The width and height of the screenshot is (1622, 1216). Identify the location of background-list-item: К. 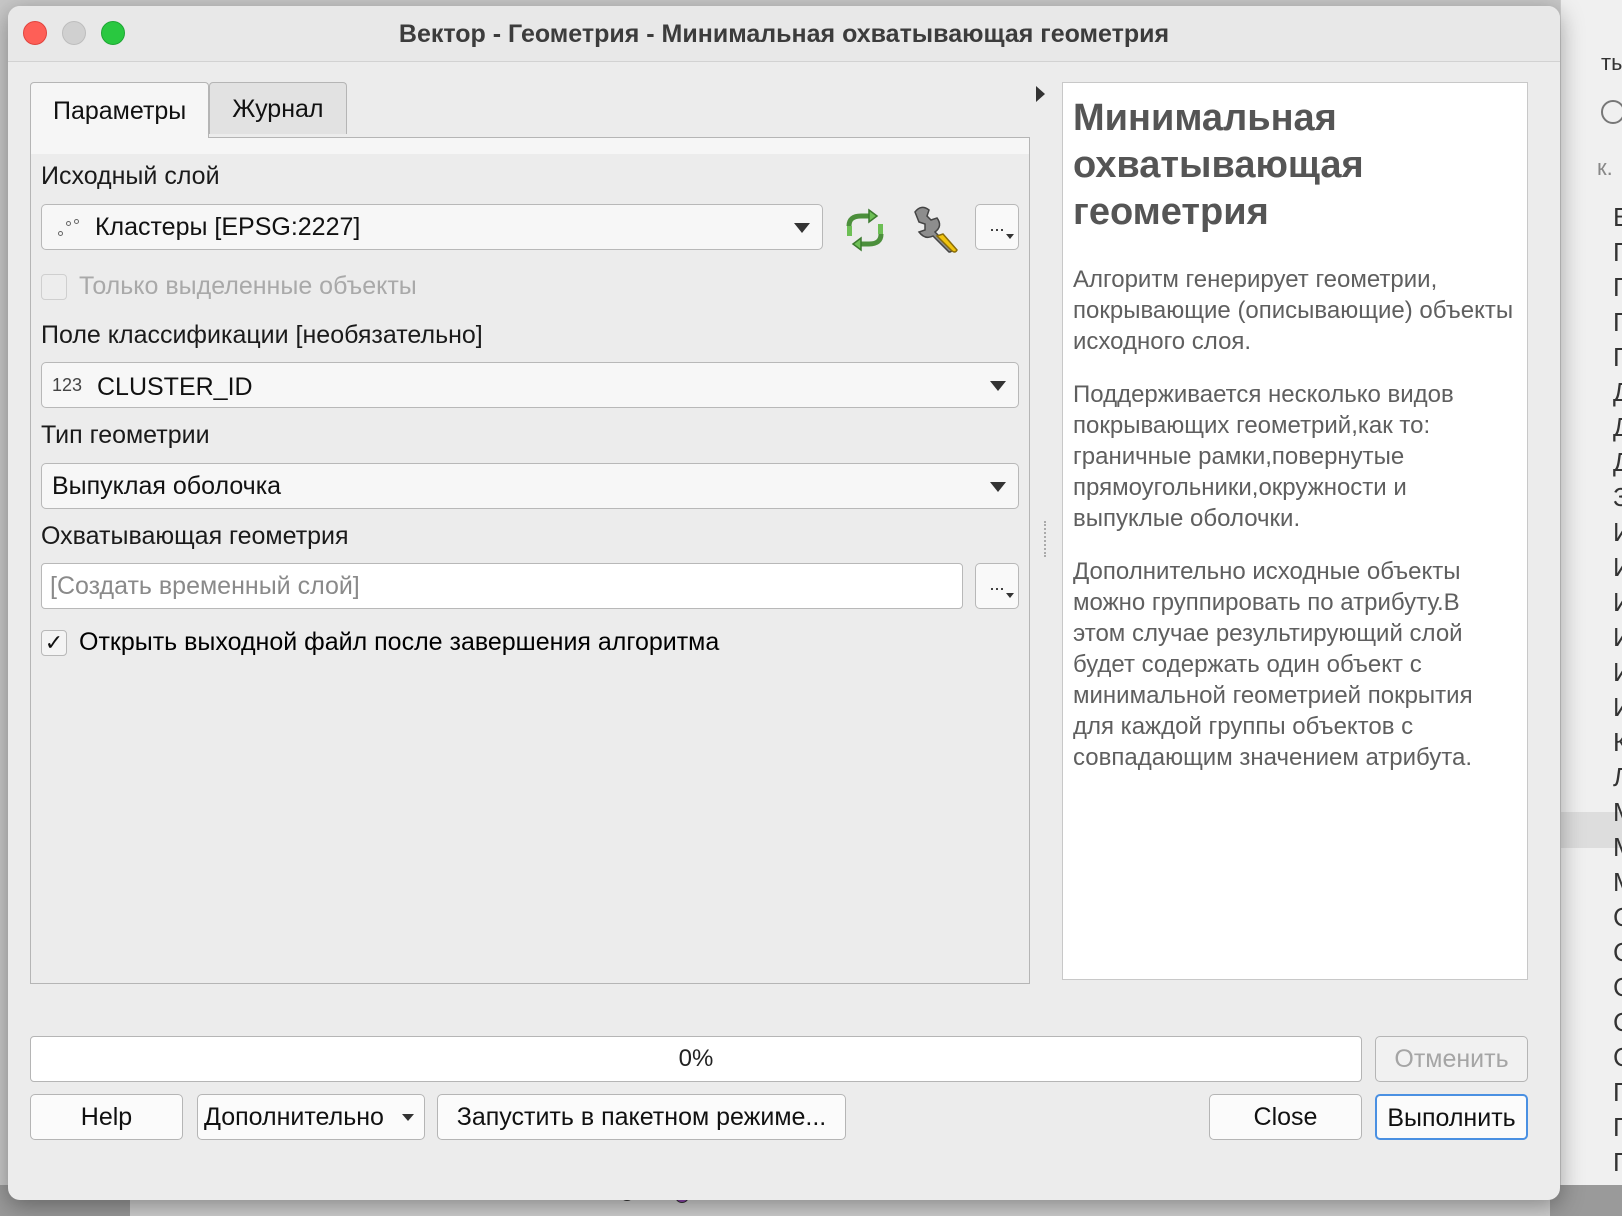
(1617, 742).